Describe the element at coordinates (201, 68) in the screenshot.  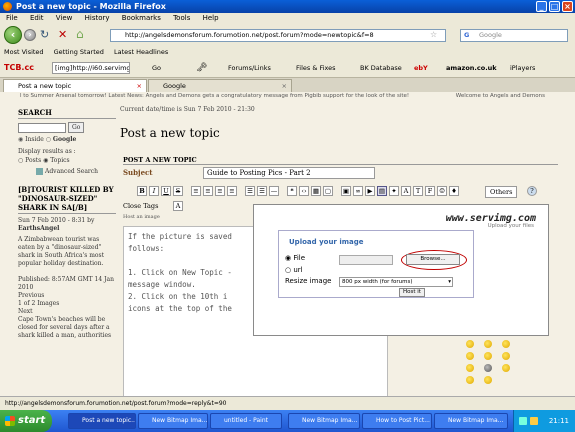
I see `key-icon: 🗝` at that location.